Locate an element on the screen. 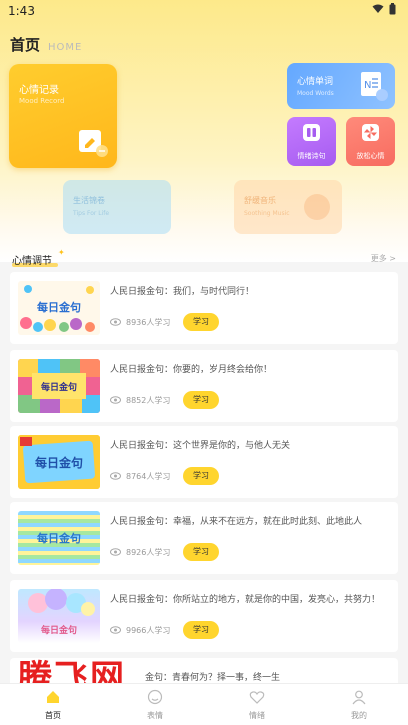  learn-count: 8936人学习 is located at coordinates (148, 322).